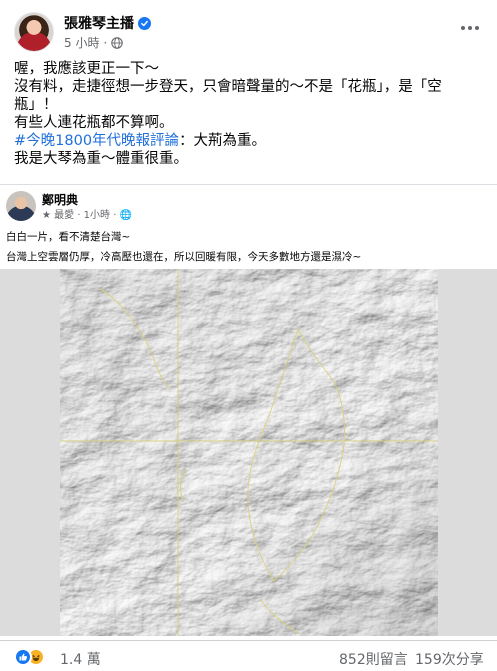 Image resolution: width=497 pixels, height=671 pixels. Describe the element at coordinates (228, 87) in the screenshot. I see `post-text-line: 沒有料，走捷徑想一步登天，只會暗聲量的～不是「花瓶」，是「空` at that location.